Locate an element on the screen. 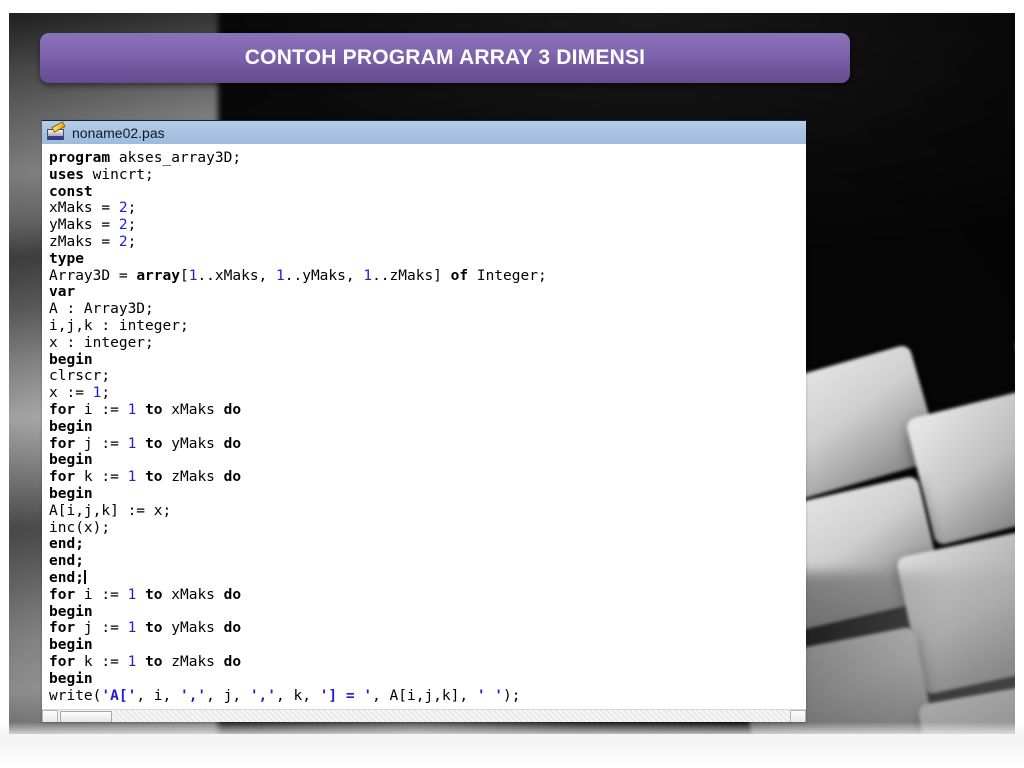 The height and width of the screenshot is (768, 1024). code-text: Integer; is located at coordinates (507, 275).